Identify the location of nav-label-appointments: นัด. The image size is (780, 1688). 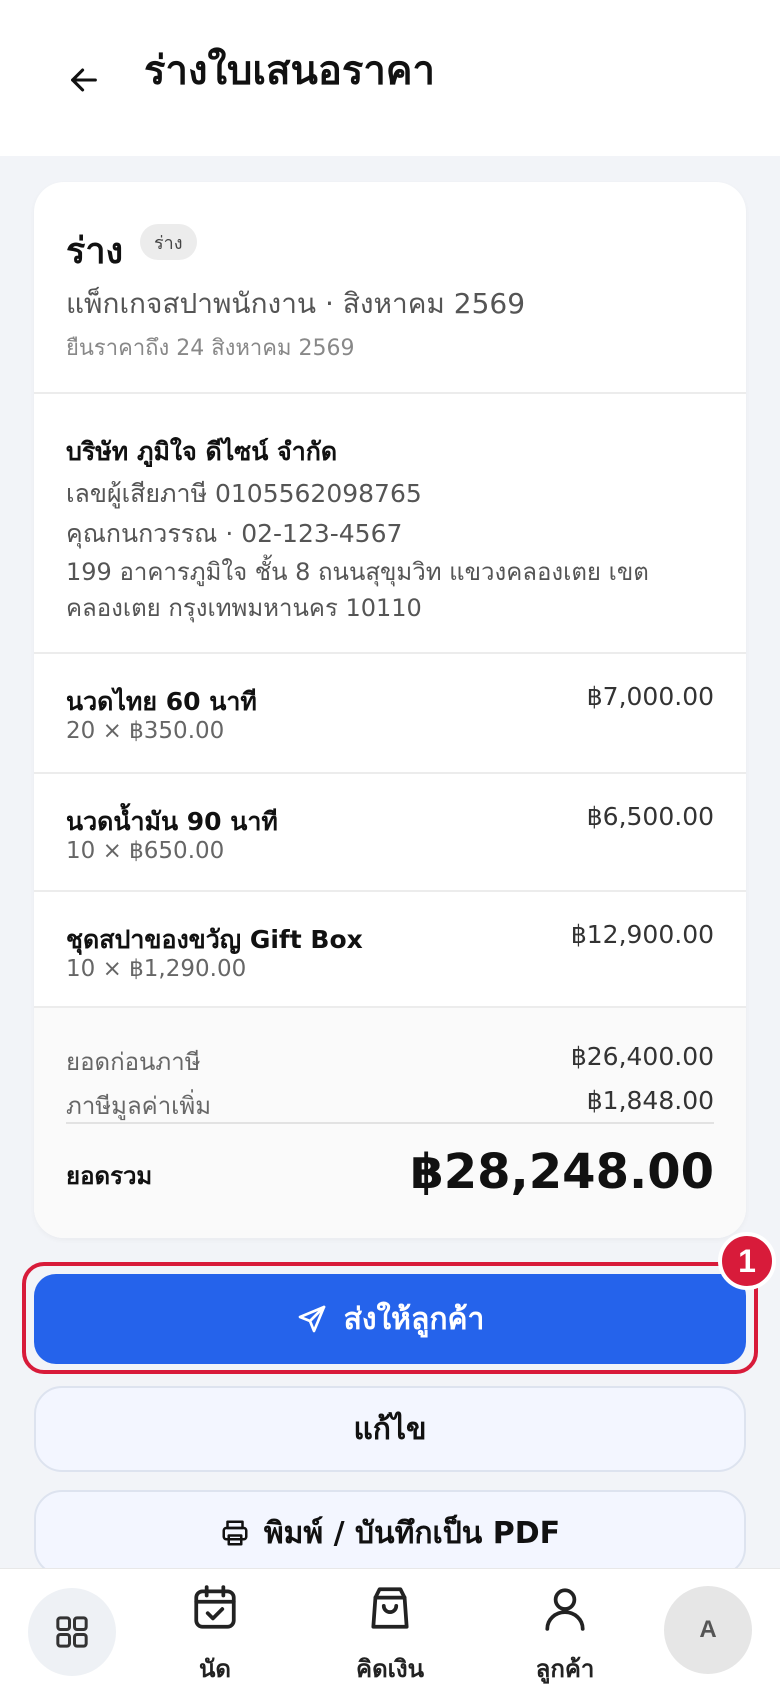
(215, 1669).